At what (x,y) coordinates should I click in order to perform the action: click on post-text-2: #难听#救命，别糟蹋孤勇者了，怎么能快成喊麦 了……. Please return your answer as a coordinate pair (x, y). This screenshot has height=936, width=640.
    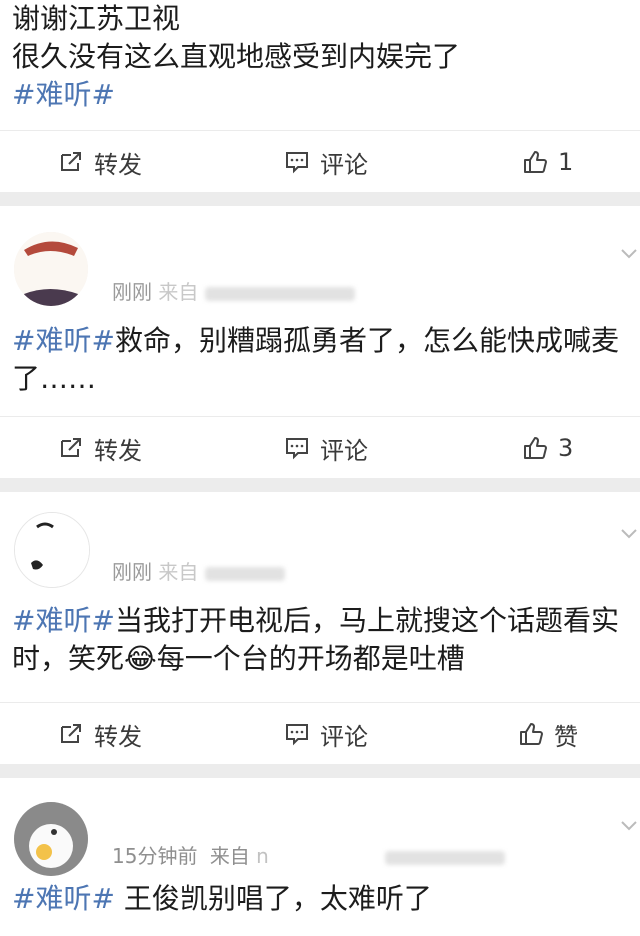
    Looking at the image, I should click on (320, 360).